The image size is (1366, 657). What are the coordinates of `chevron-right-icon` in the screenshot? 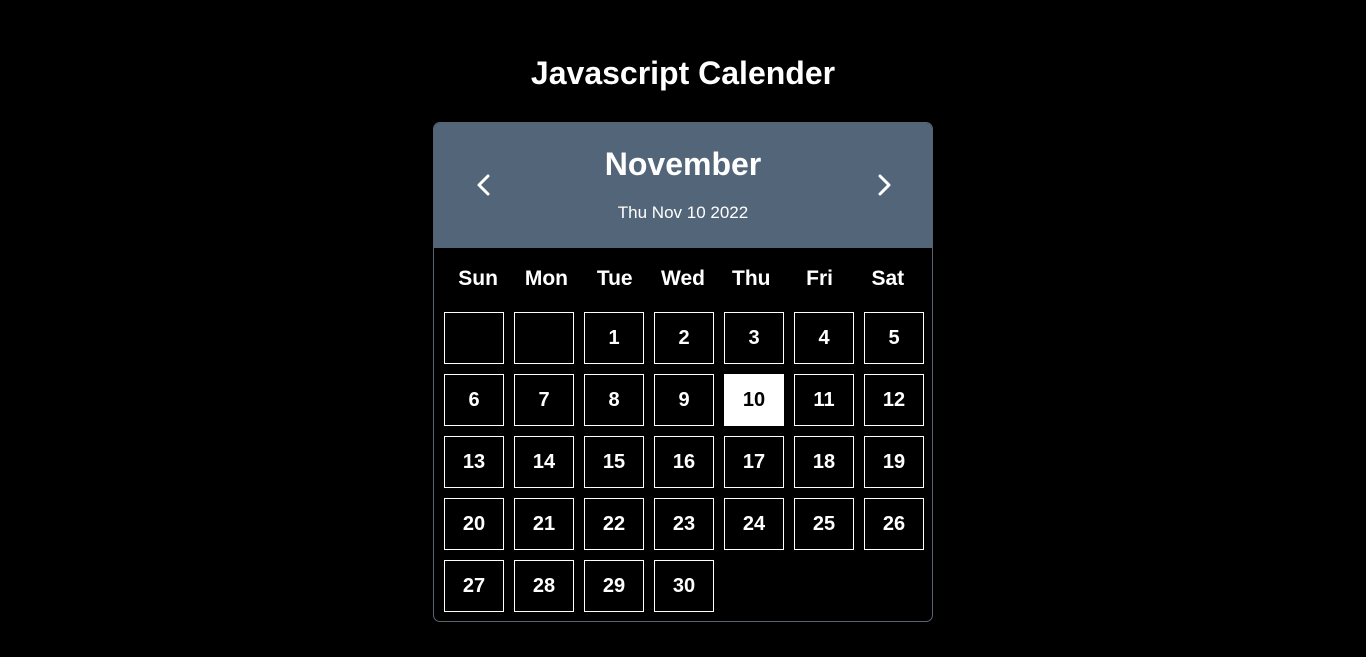 It's located at (884, 185).